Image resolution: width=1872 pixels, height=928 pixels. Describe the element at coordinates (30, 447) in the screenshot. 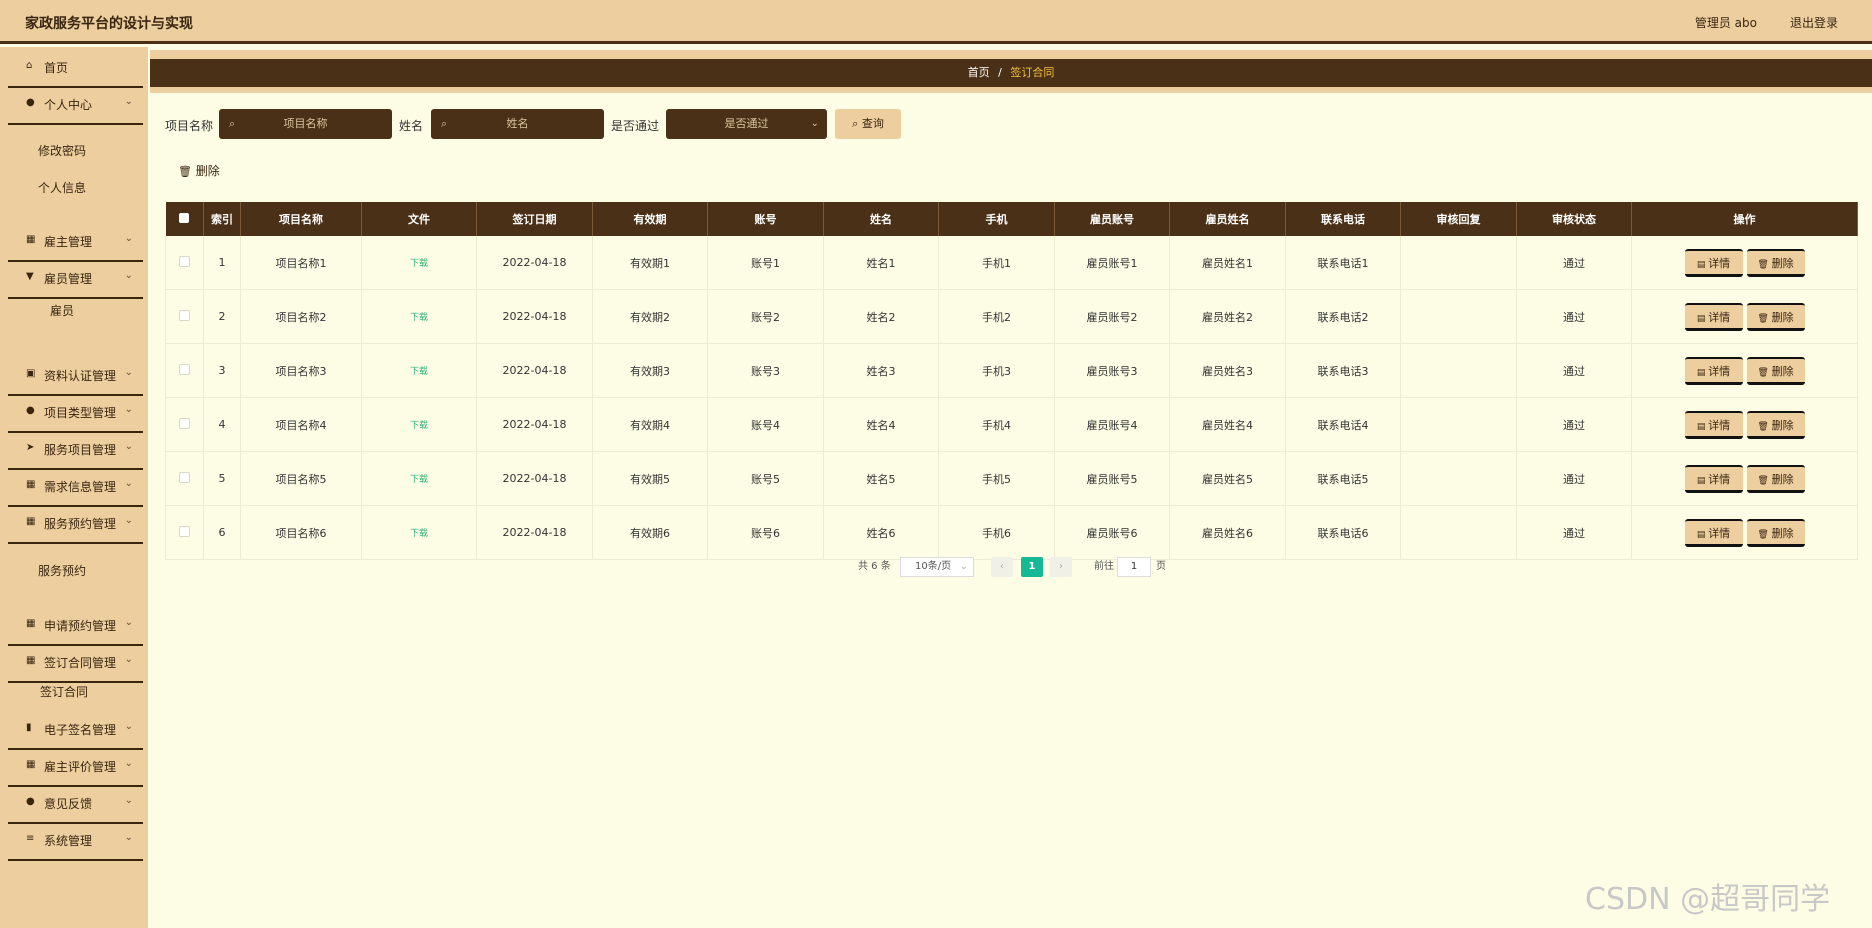

I see `send-icon: ➤` at that location.